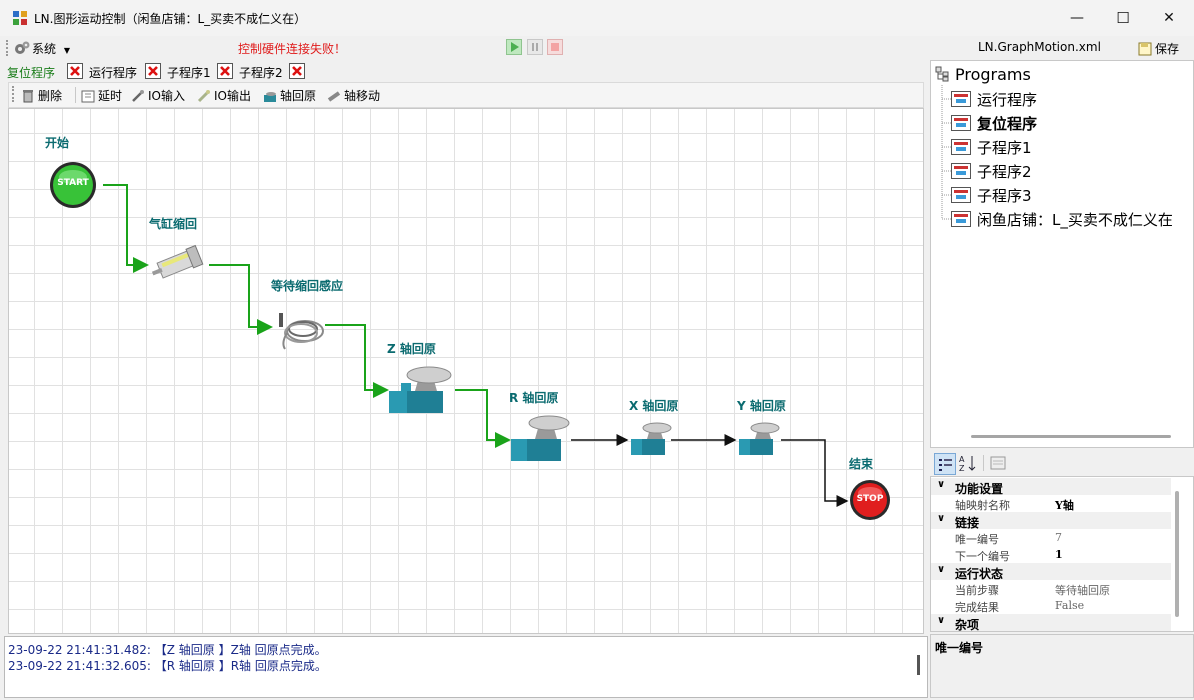  I want to click on tree-item-reset-program: 复位程序, so click(994, 123).